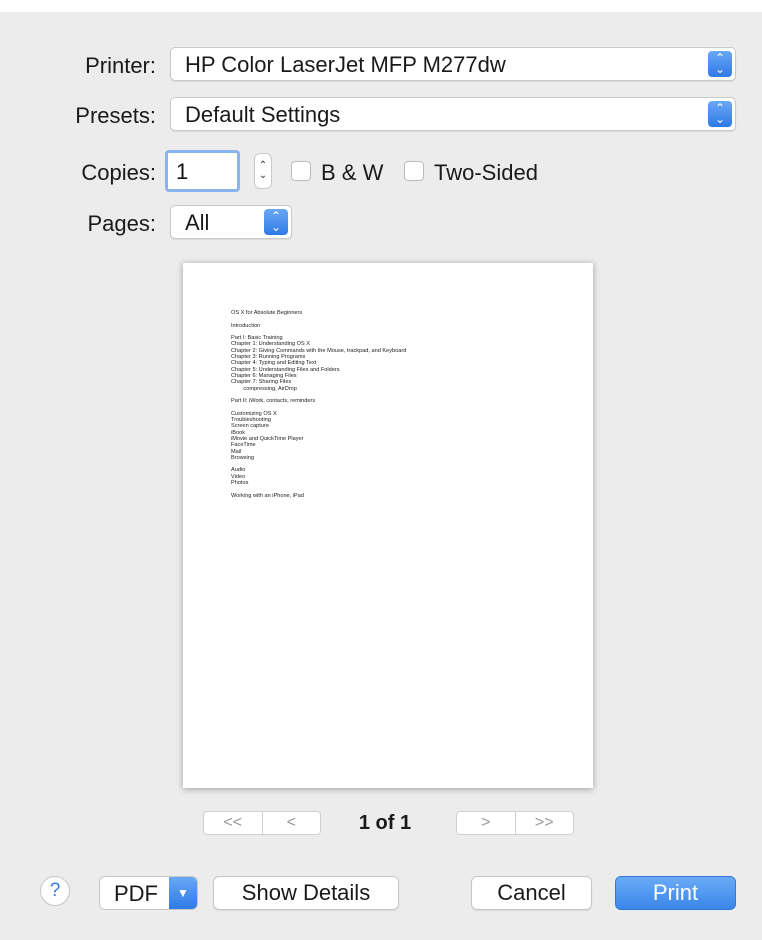 This screenshot has width=762, height=940. I want to click on show-details-button: Show Details, so click(306, 893).